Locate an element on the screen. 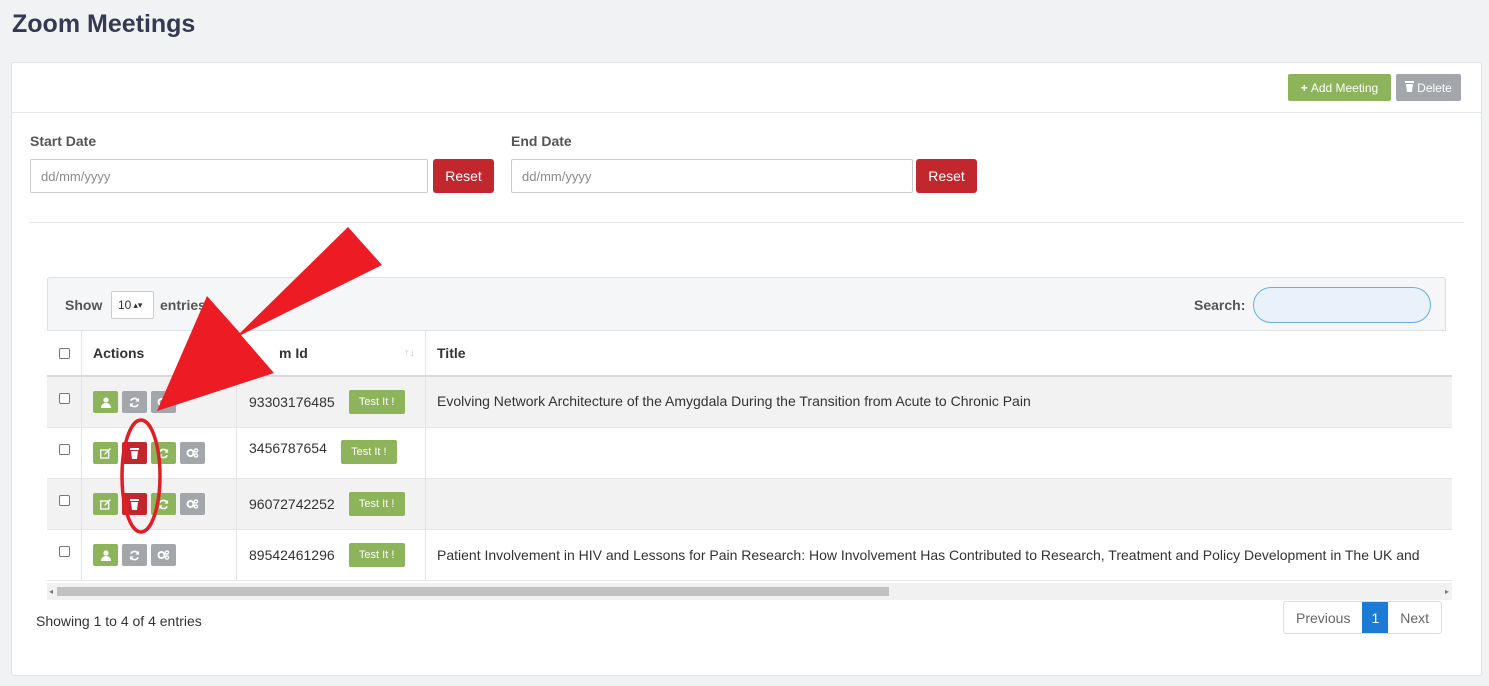 The width and height of the screenshot is (1489, 686). table-toolbar: Show 10 ▴▾ entries Search: is located at coordinates (746, 304).